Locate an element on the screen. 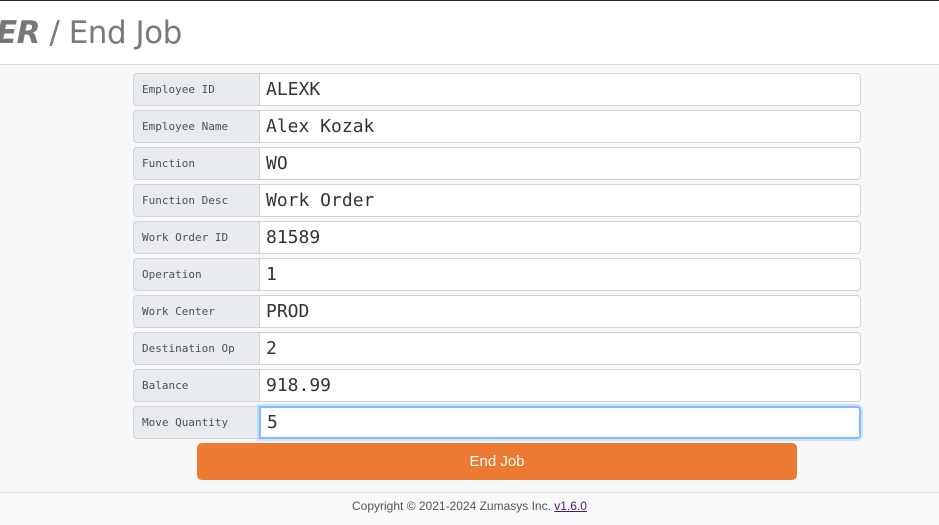 The width and height of the screenshot is (939, 525). field-operation: Operation is located at coordinates (497, 274).